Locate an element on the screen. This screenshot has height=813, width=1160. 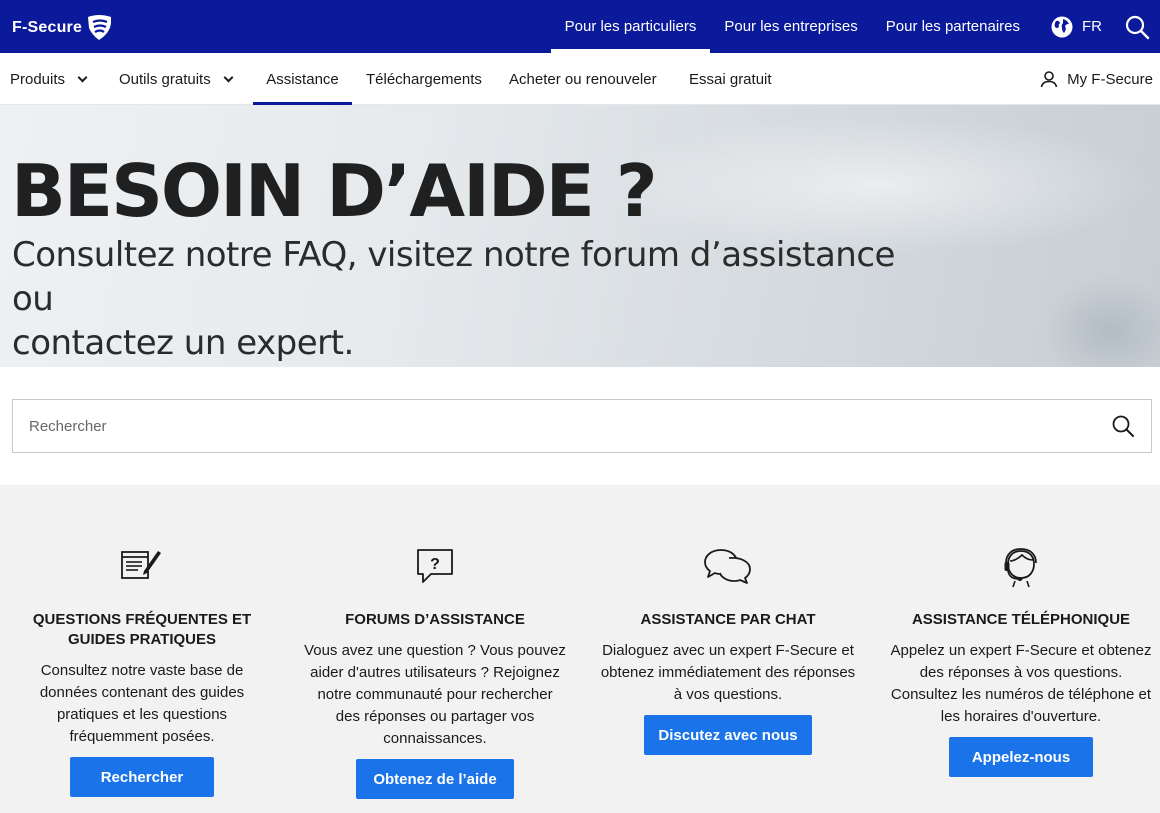
search-button is located at coordinates (1123, 426).